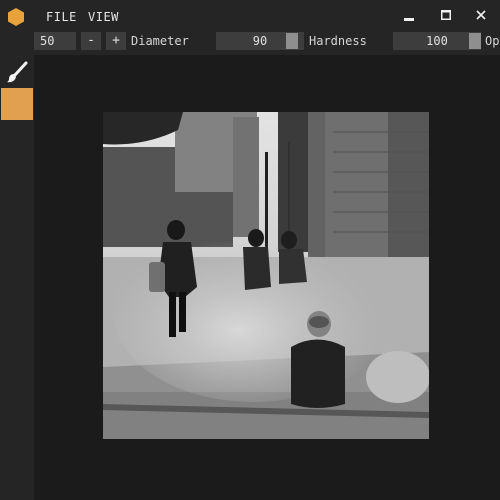 The width and height of the screenshot is (500, 500). I want to click on brush-options-toolbar: 50 - + Diameter 90 Hardness 100 Op, so click(250, 42).